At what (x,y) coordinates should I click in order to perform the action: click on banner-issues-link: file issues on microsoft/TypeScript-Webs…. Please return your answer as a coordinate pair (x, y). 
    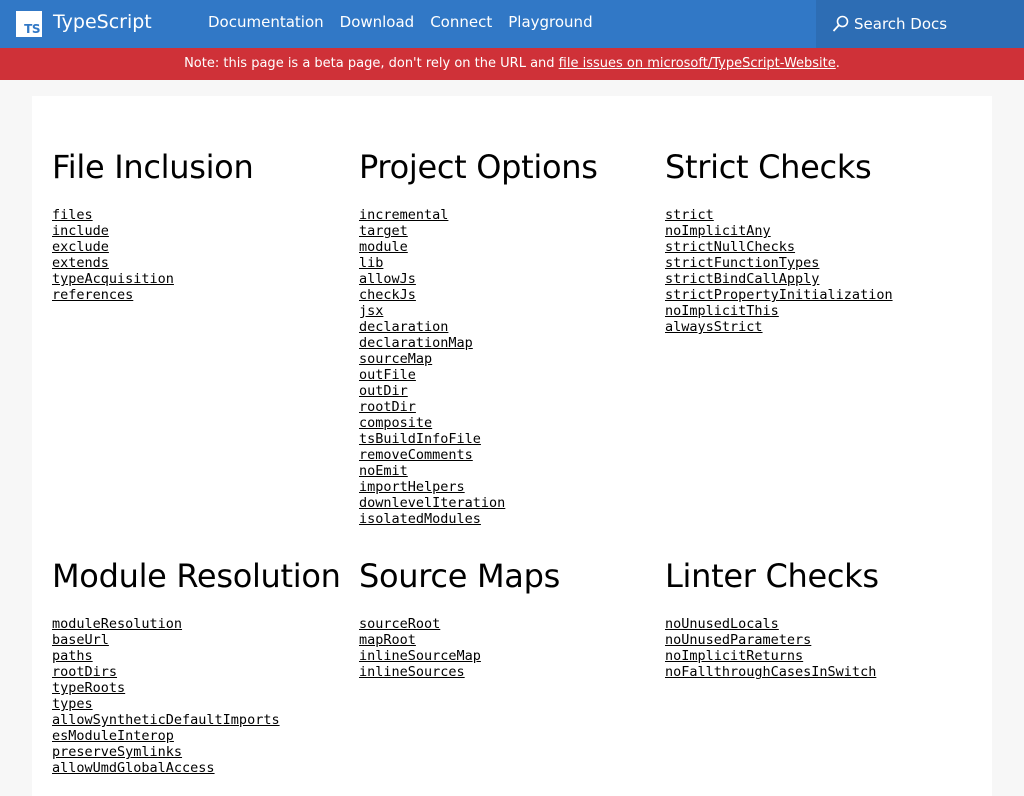
    Looking at the image, I should click on (697, 63).